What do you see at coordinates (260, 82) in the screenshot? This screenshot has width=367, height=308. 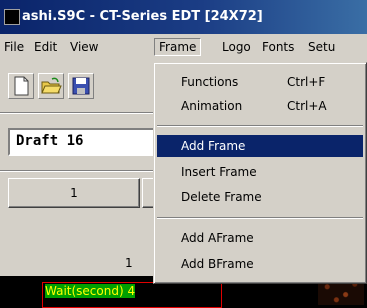 I see `menu-item-functions: Functions Ctrl+F` at bounding box center [260, 82].